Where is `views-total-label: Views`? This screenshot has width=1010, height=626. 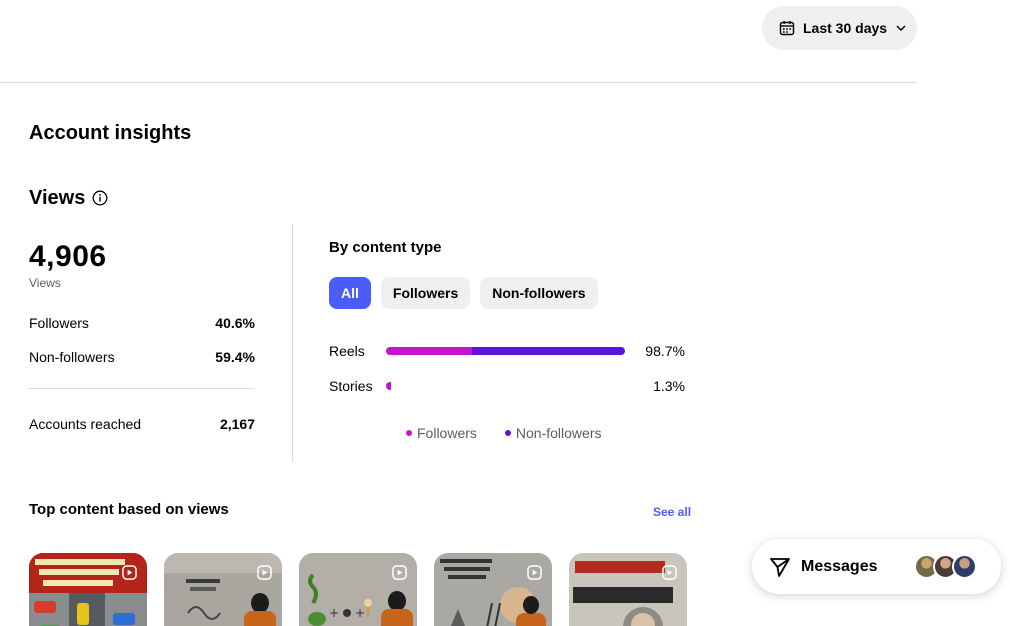 views-total-label: Views is located at coordinates (45, 283).